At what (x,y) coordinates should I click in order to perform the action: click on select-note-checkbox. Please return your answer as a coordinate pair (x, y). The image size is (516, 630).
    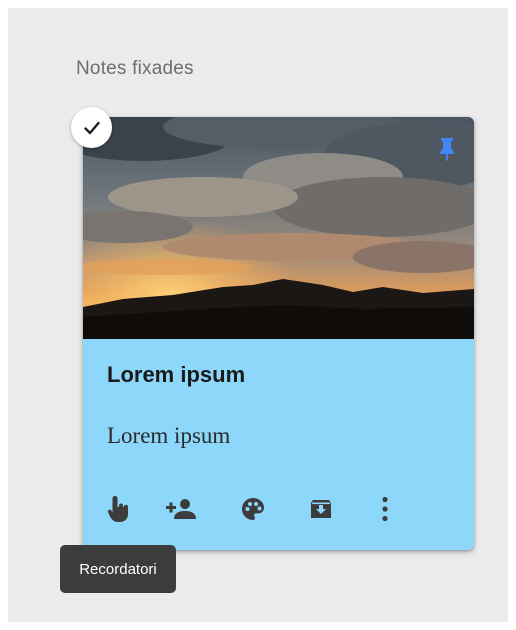
    Looking at the image, I should click on (91, 127).